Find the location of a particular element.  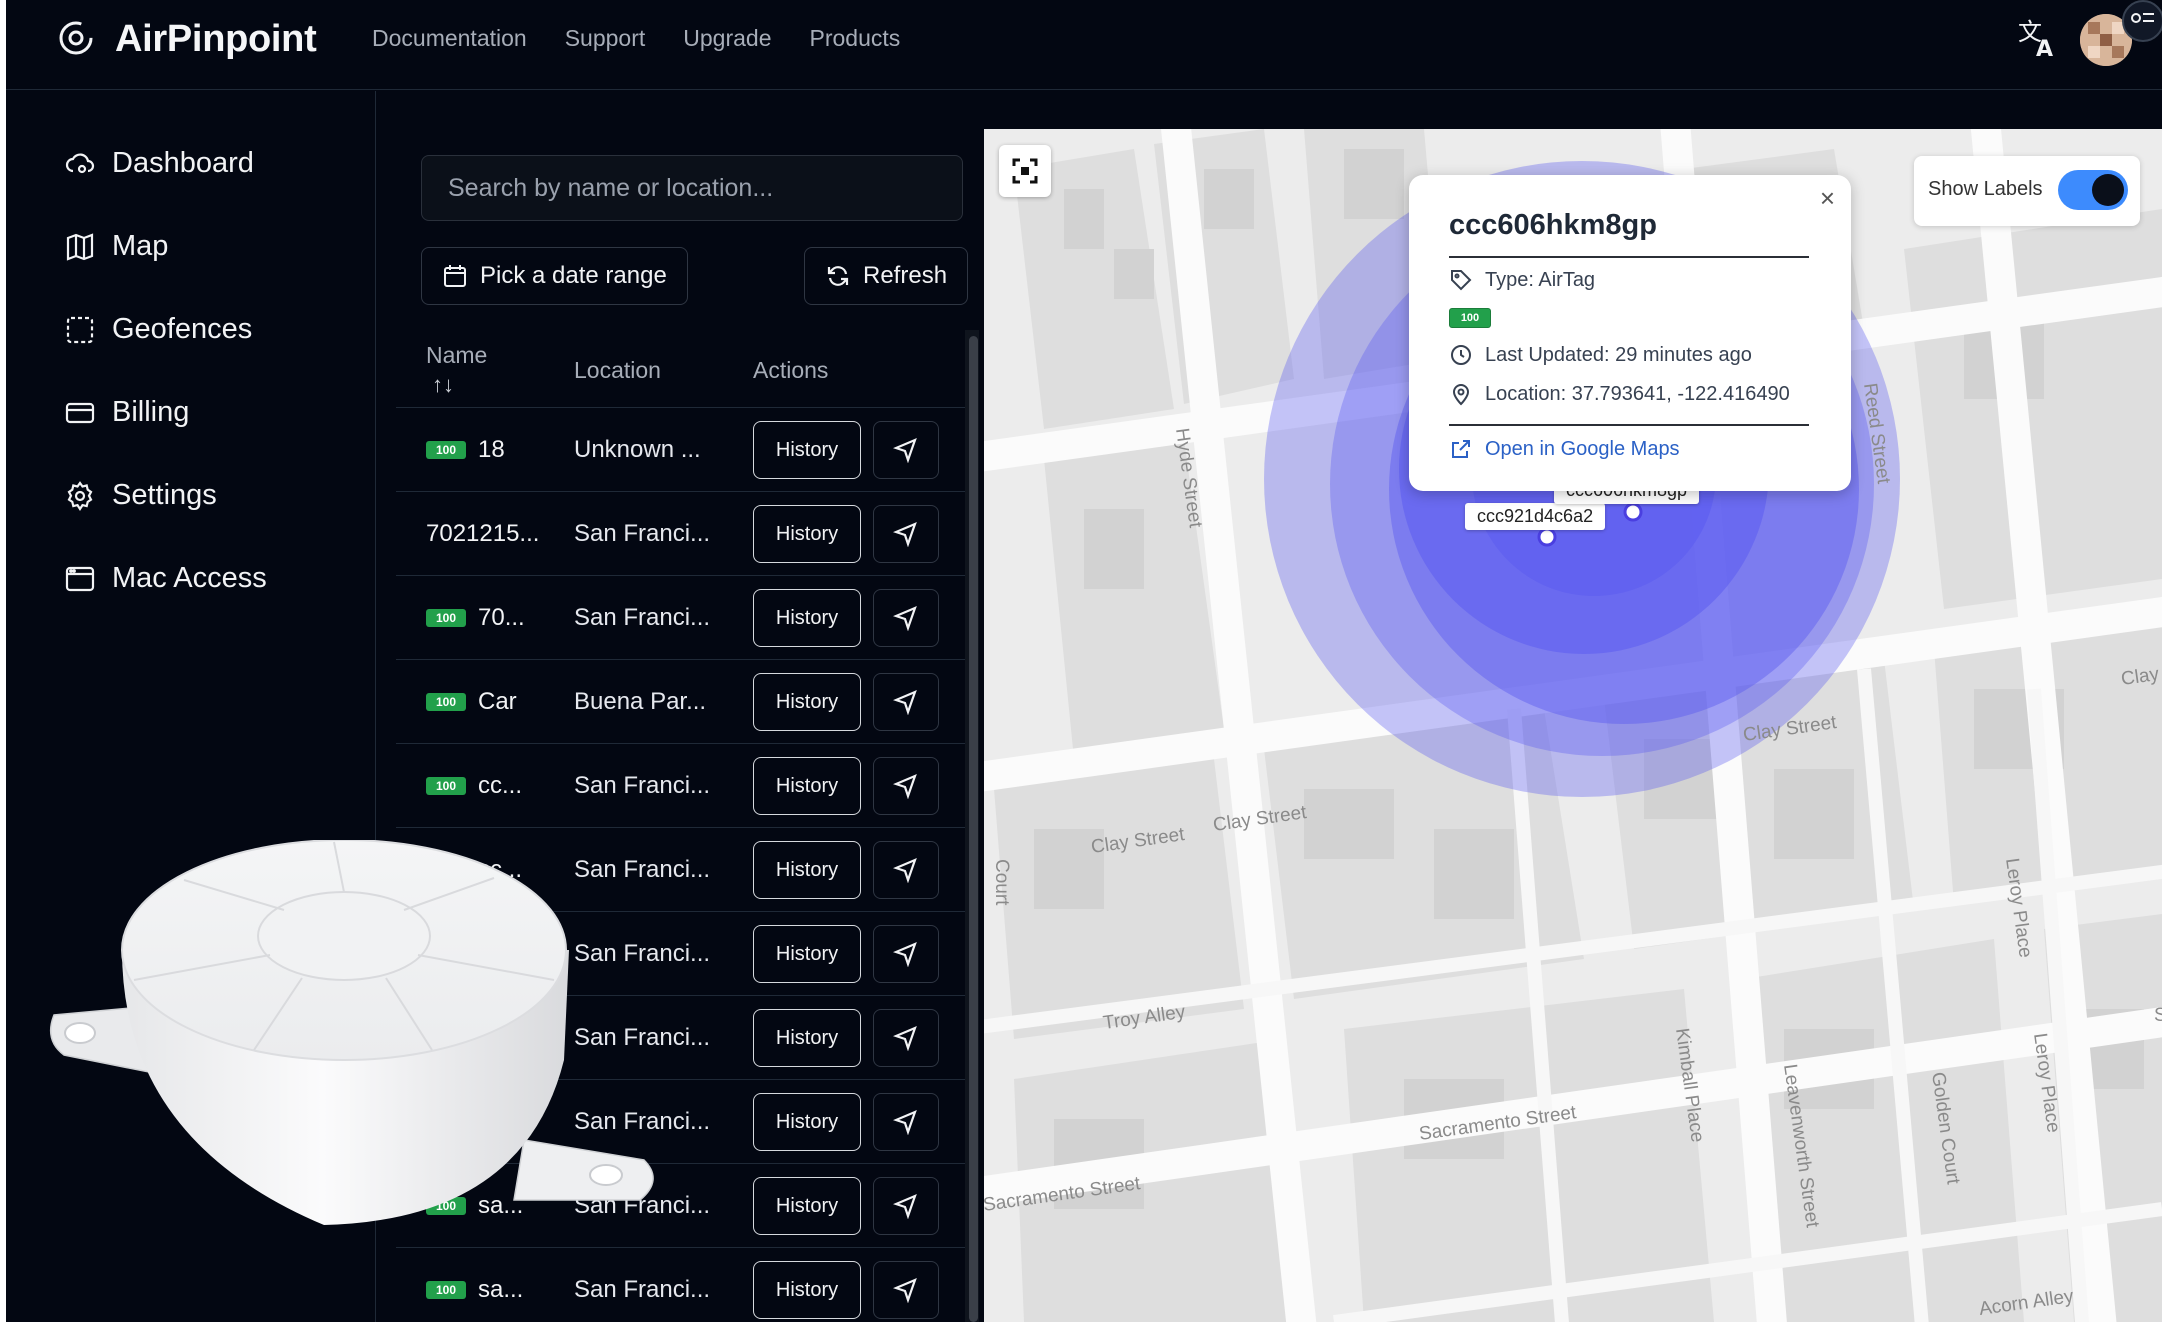

table-row: 100 Car Buena Par... History is located at coordinates (682, 702).